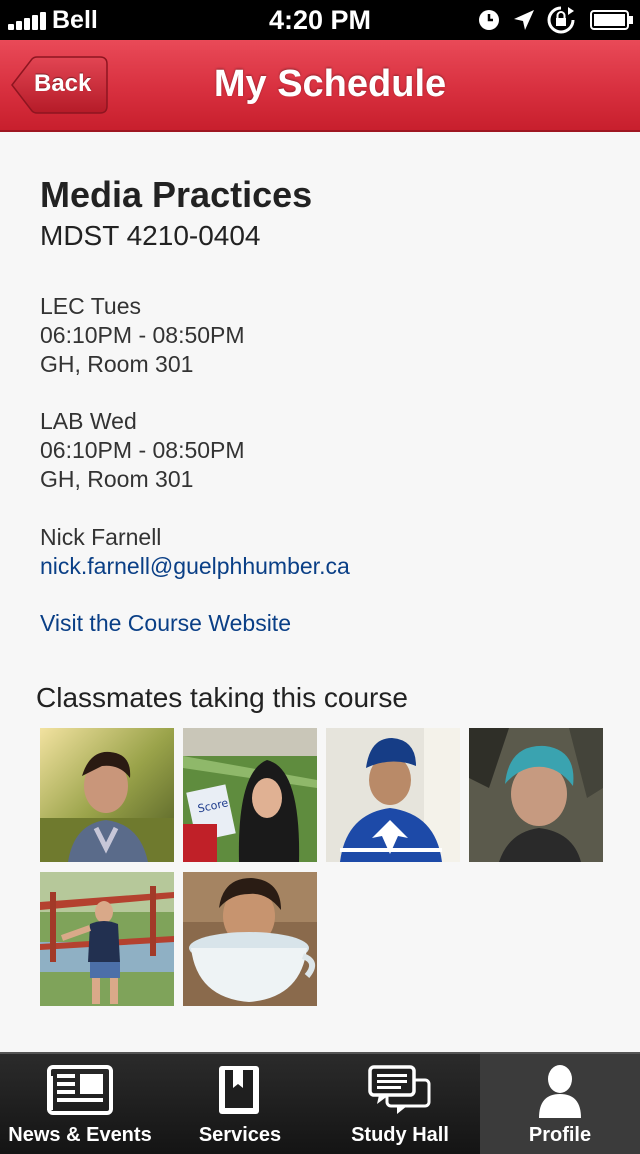 Image resolution: width=640 pixels, height=1154 pixels. What do you see at coordinates (176, 194) in the screenshot?
I see `course-name: Media Practices` at bounding box center [176, 194].